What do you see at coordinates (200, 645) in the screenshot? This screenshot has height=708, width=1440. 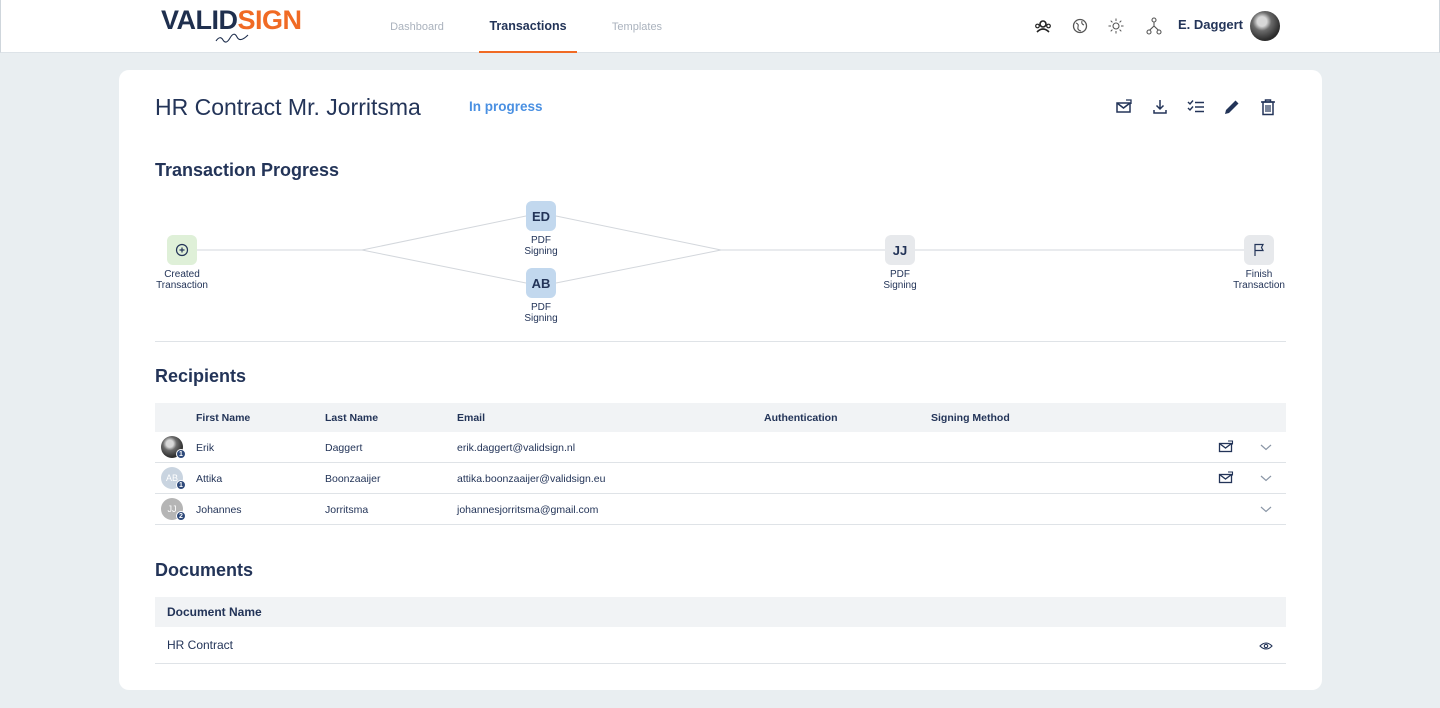 I see `document-name: HR Contract` at bounding box center [200, 645].